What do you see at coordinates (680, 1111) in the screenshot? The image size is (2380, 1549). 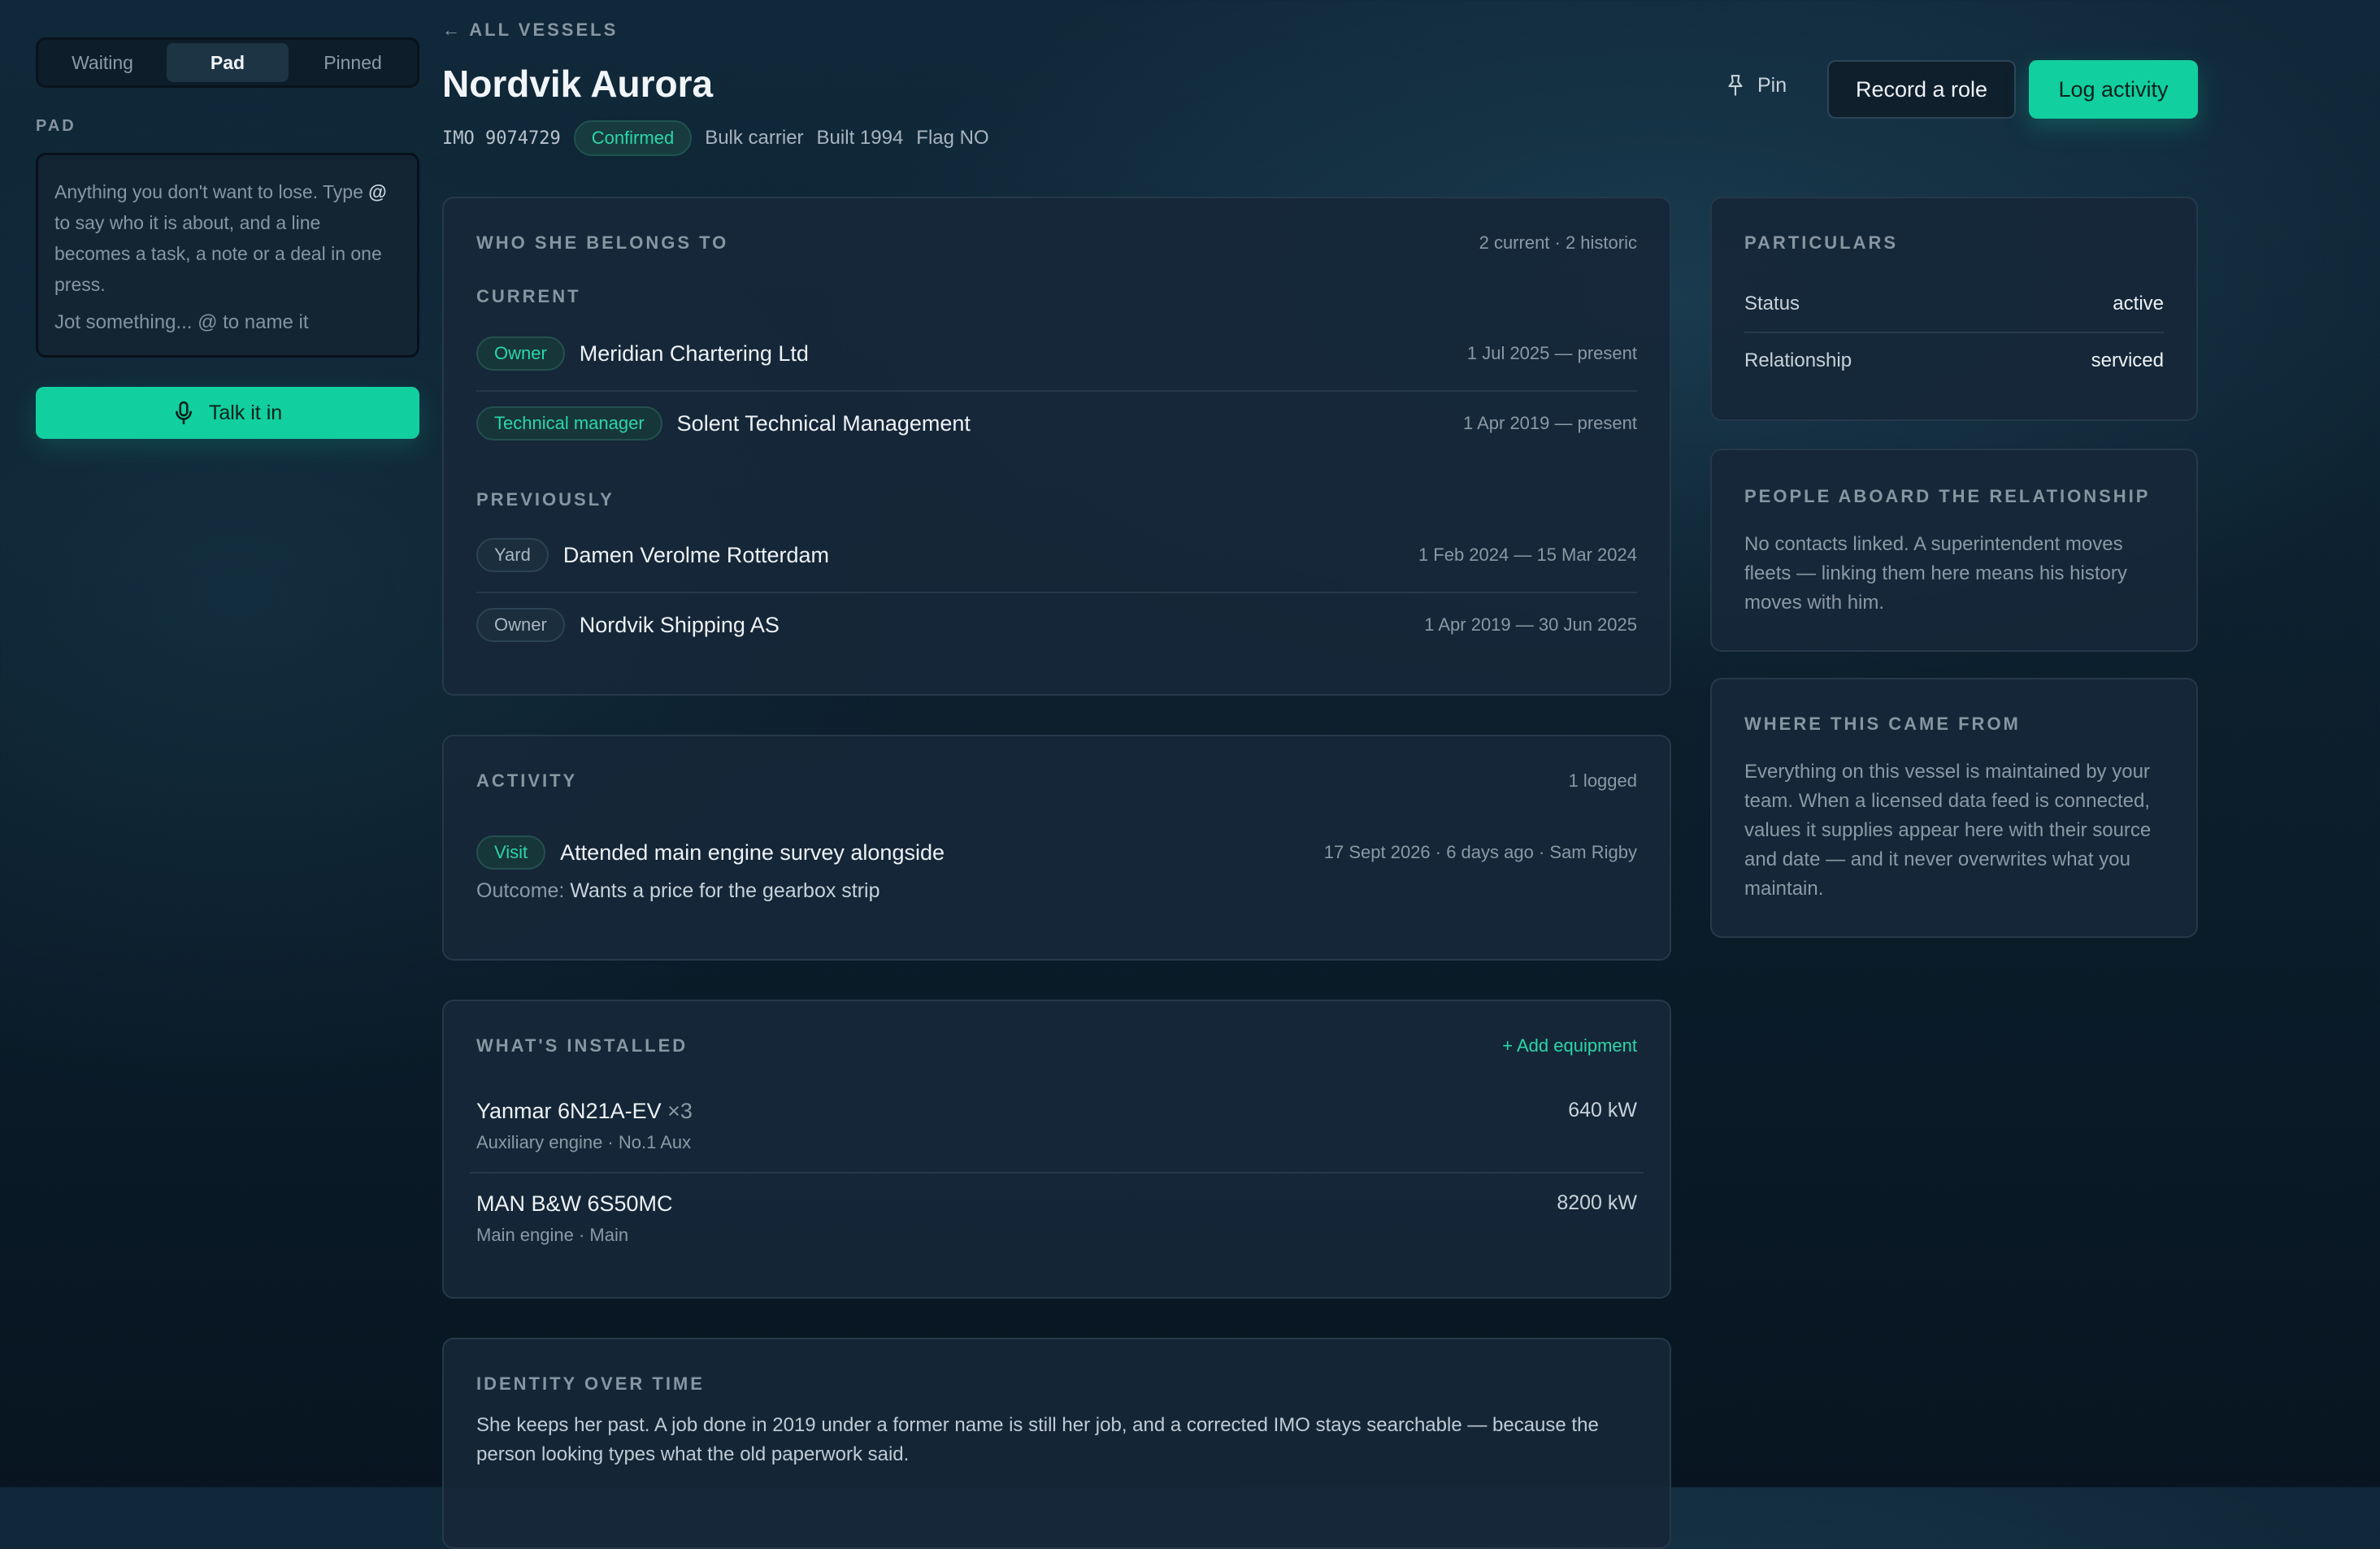 I see `equipment-qty: ×3` at bounding box center [680, 1111].